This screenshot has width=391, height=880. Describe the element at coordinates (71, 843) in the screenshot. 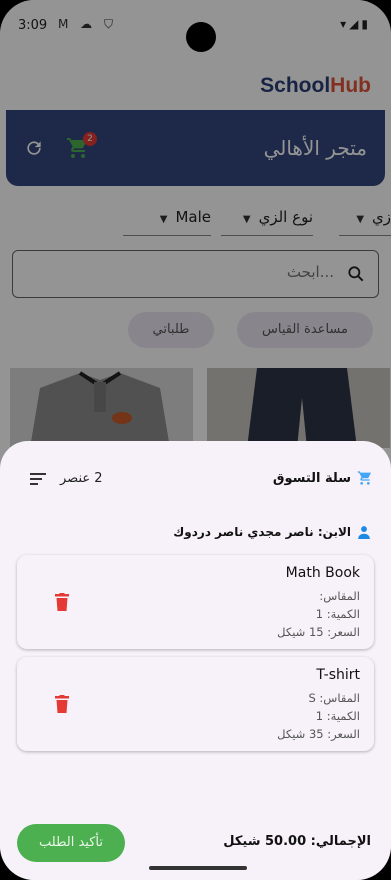

I see `confirm-order-button: تأكيد الطلب` at that location.